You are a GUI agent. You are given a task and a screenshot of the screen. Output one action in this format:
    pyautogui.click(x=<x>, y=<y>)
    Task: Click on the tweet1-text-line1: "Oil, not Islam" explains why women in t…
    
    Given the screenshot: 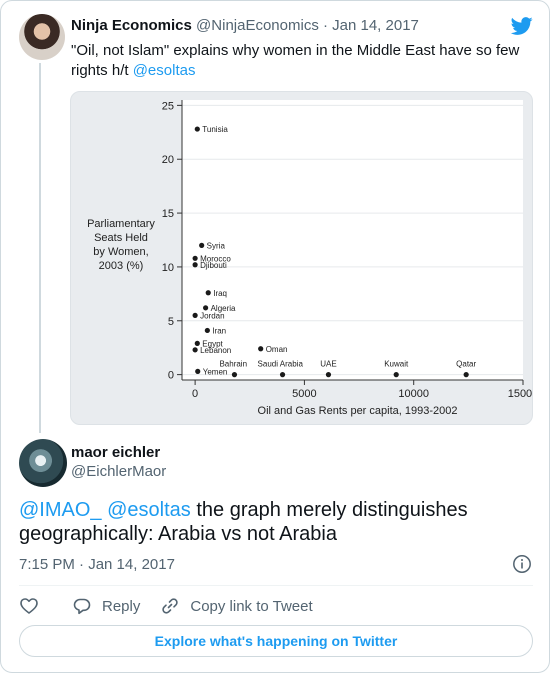 What is the action you would take?
    pyautogui.click(x=295, y=50)
    